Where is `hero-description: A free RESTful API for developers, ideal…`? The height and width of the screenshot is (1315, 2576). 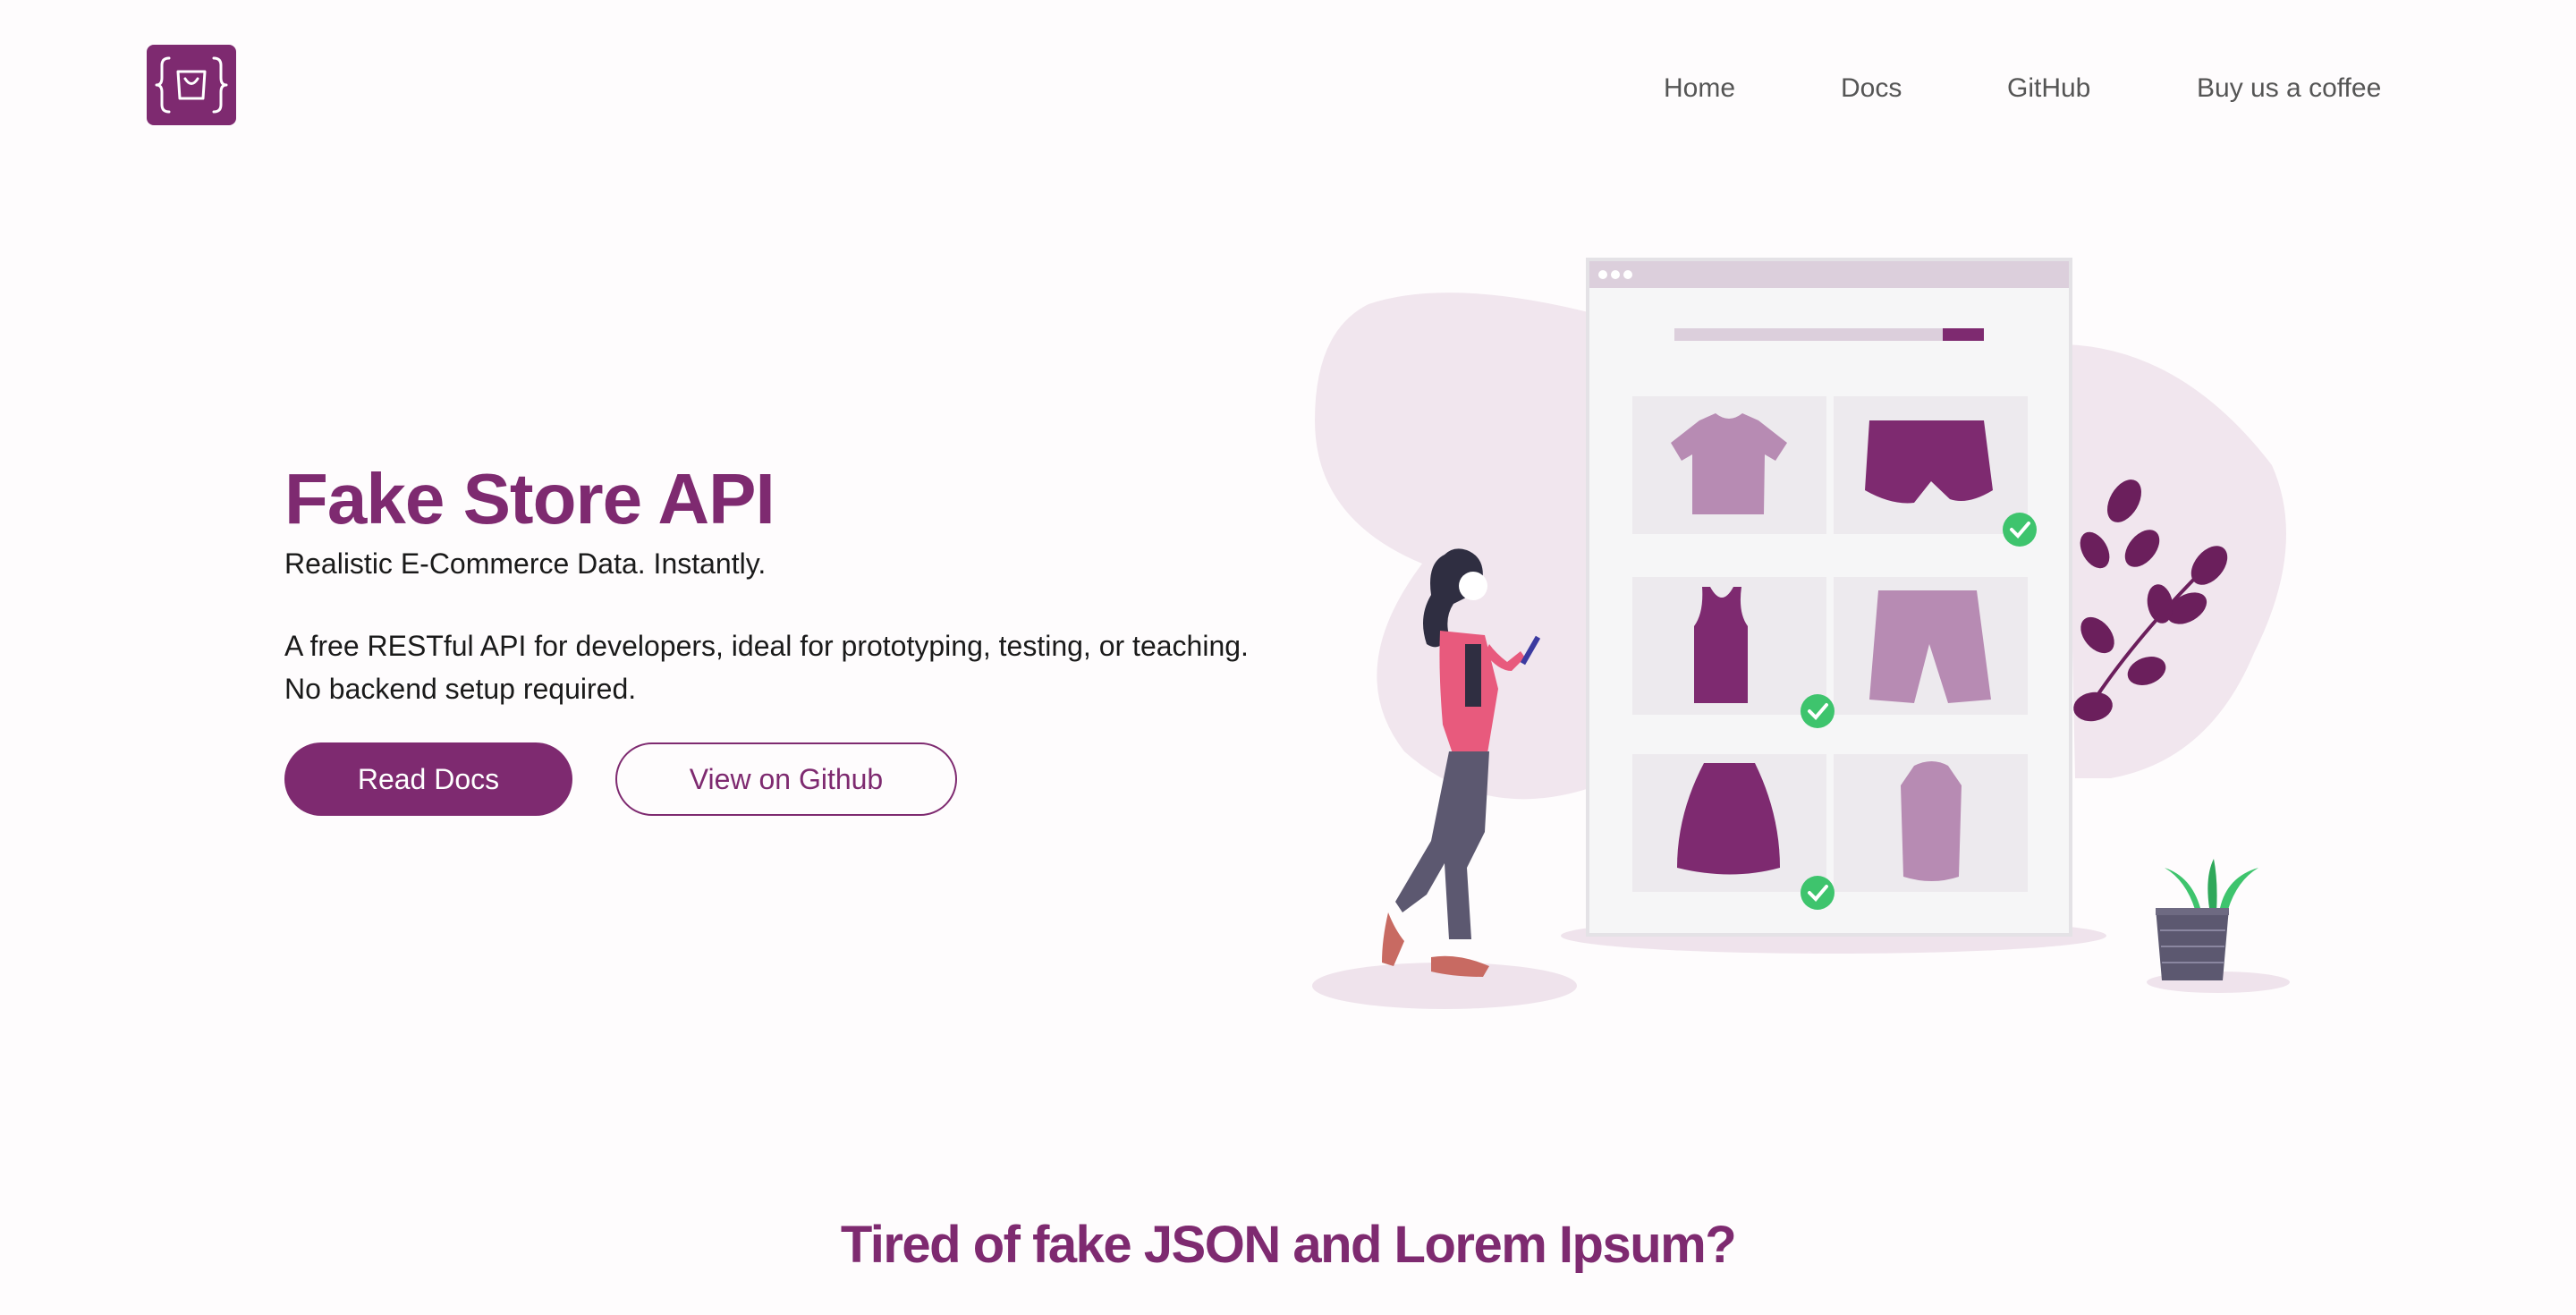
hero-description: A free RESTful API for developers, ideal… is located at coordinates (766, 667).